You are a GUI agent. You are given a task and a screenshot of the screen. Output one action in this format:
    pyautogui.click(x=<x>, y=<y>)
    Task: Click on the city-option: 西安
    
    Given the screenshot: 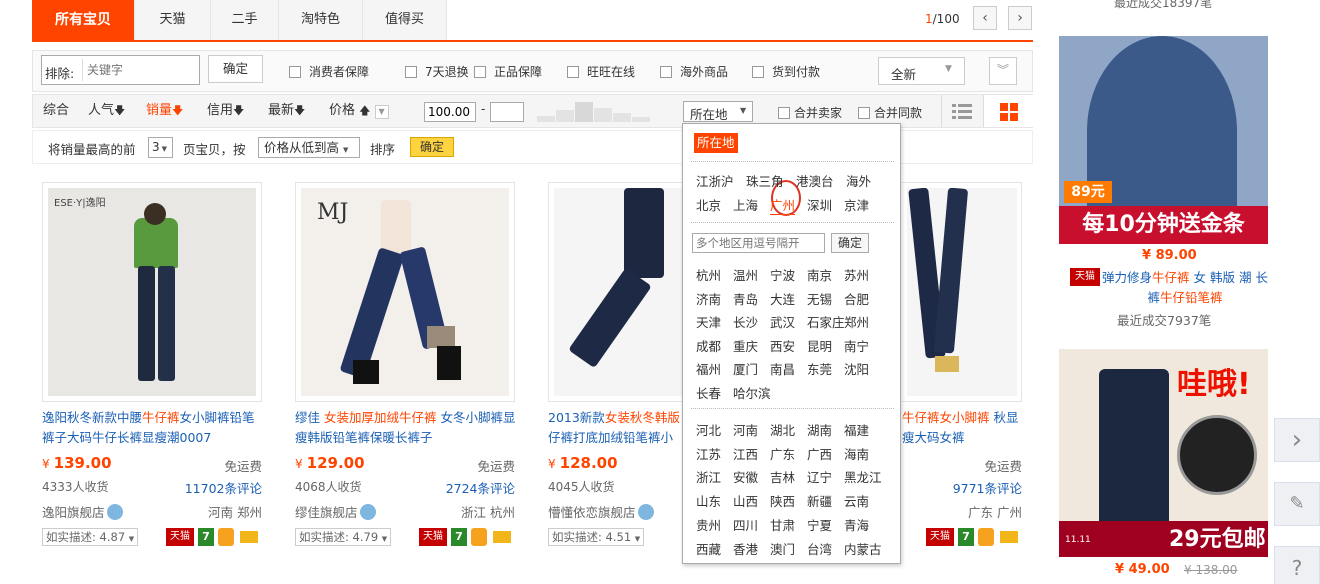 What is the action you would take?
    pyautogui.click(x=782, y=345)
    